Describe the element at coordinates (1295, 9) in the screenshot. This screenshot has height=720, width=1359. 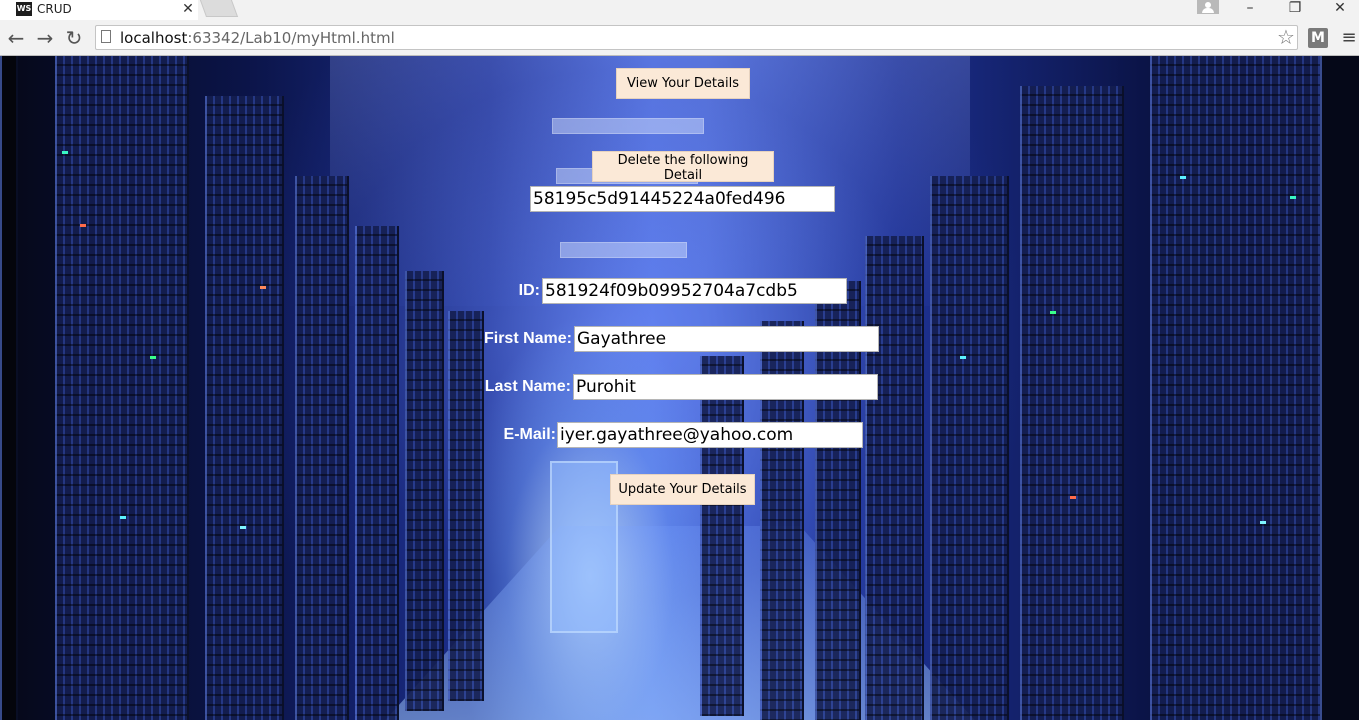
I see `restore-icon: ❐` at that location.